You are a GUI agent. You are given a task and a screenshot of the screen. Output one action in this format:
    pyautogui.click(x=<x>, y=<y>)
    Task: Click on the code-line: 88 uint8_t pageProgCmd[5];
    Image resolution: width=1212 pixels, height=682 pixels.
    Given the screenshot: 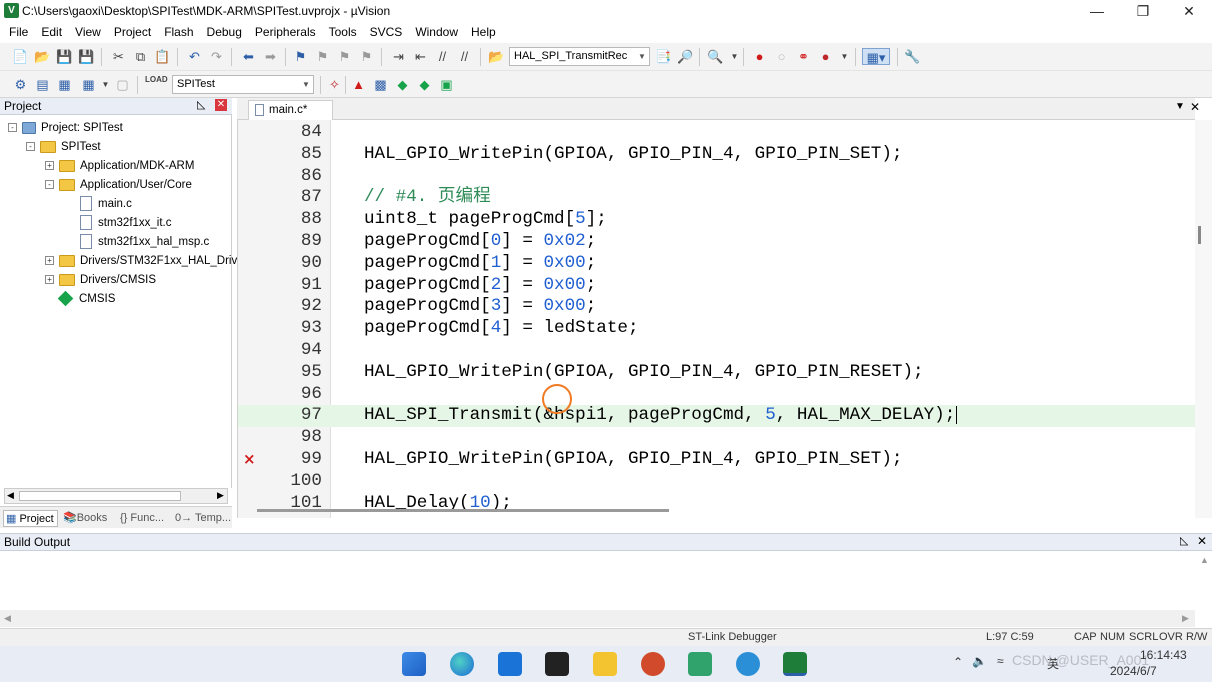 What is the action you would take?
    pyautogui.click(x=716, y=220)
    